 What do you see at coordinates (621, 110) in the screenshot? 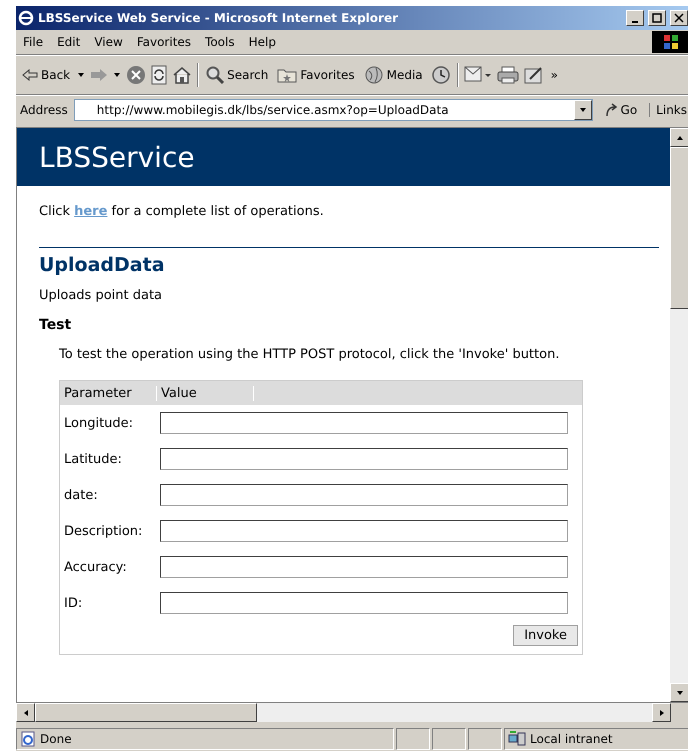
I see `go-button: Go` at bounding box center [621, 110].